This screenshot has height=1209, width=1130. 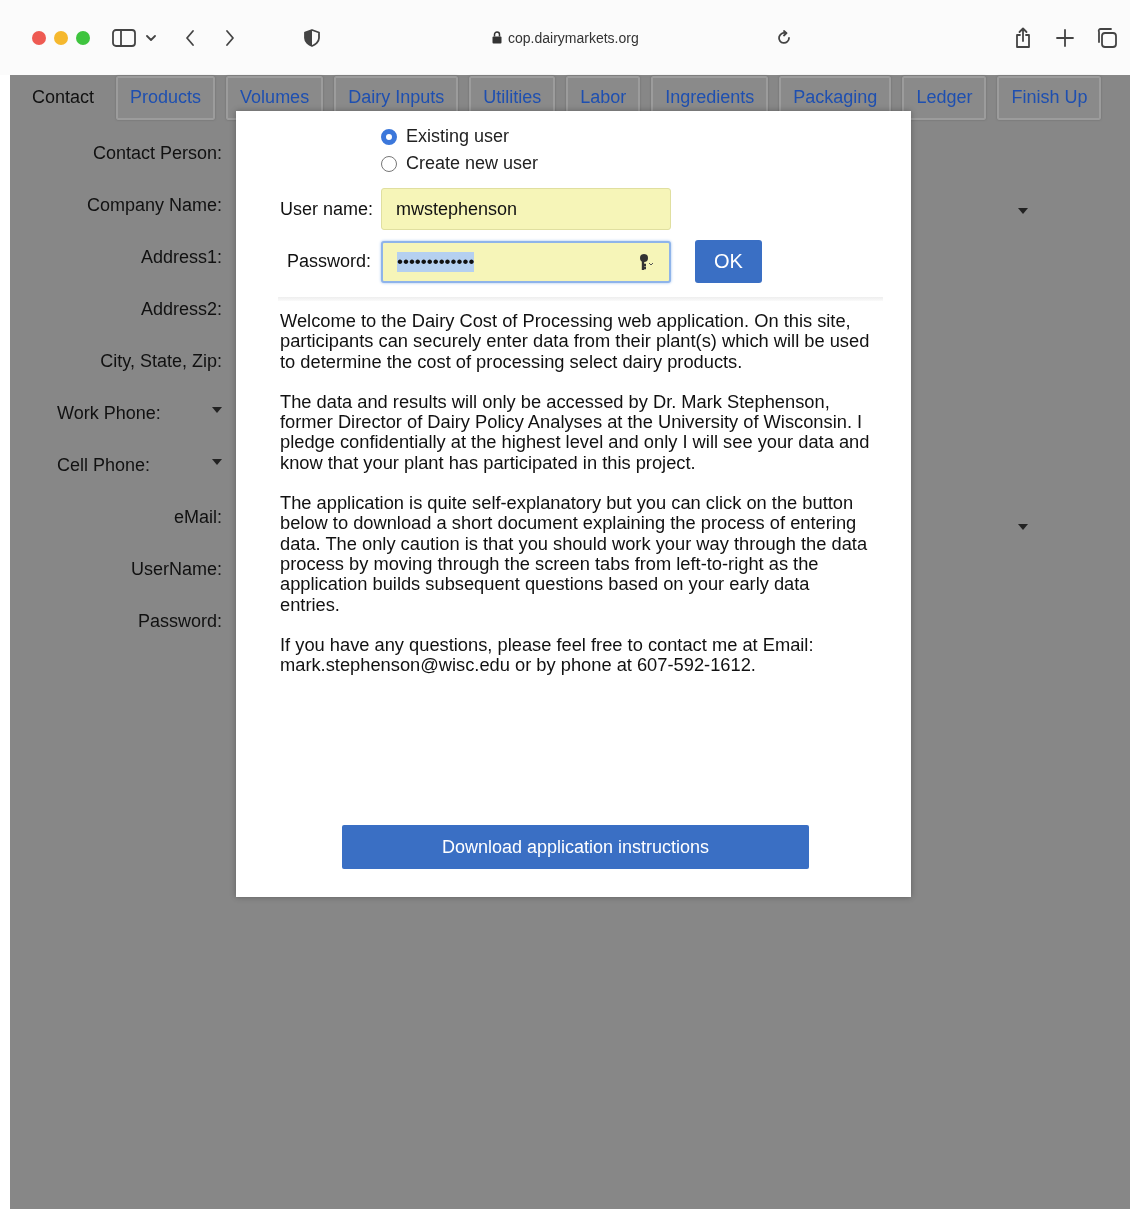 I want to click on paragraph: The application is quite self-explanatory but you can click on the button below to download a short document explaining the process of entering data. The only caution is that you should work your way through the data process by moving through the screen tabs from left-to-right as the application builds subsequent questions based on your early data entries., so click(x=574, y=554).